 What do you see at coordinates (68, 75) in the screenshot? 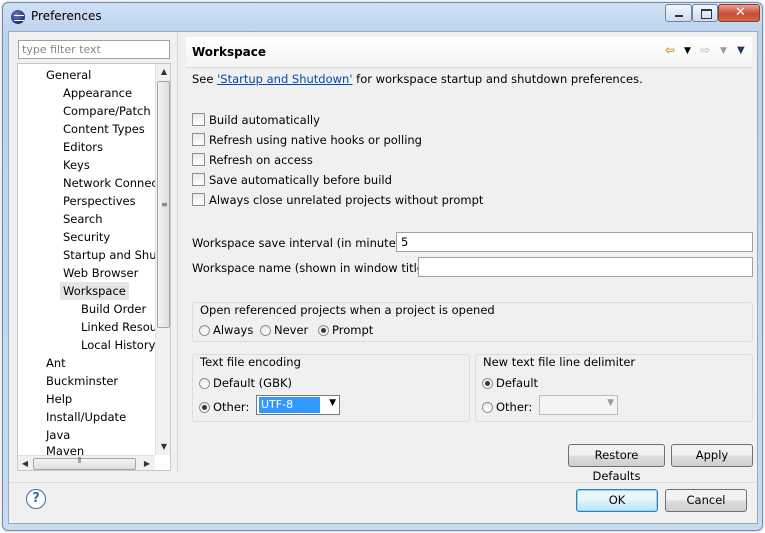
I see `tree-item-general: General` at bounding box center [68, 75].